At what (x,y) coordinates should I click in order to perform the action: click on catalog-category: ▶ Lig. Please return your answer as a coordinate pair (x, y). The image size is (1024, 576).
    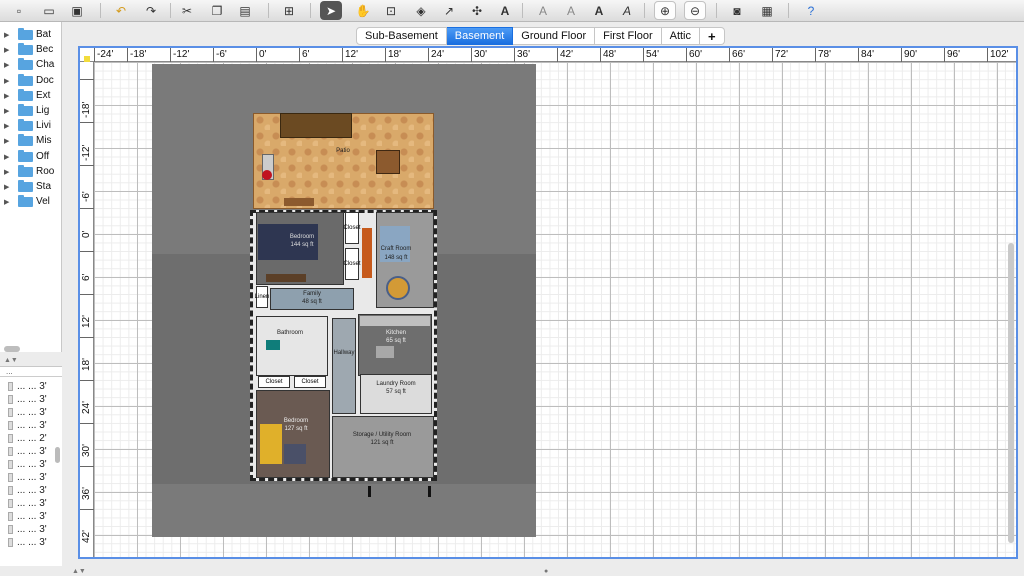
    Looking at the image, I should click on (30, 110).